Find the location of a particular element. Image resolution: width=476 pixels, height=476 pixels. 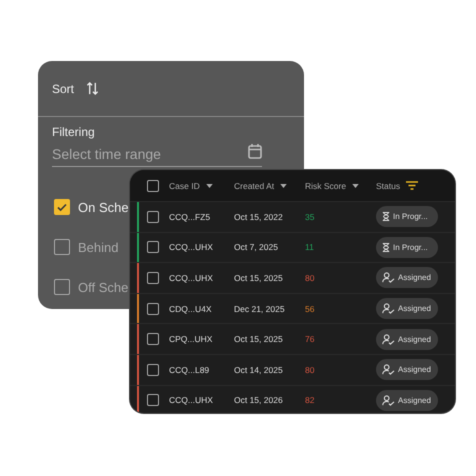

column-header: Risk Score is located at coordinates (325, 185).